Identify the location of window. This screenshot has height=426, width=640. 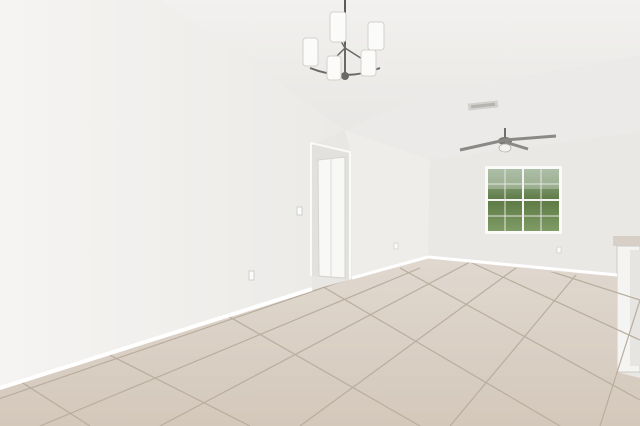
(523, 200).